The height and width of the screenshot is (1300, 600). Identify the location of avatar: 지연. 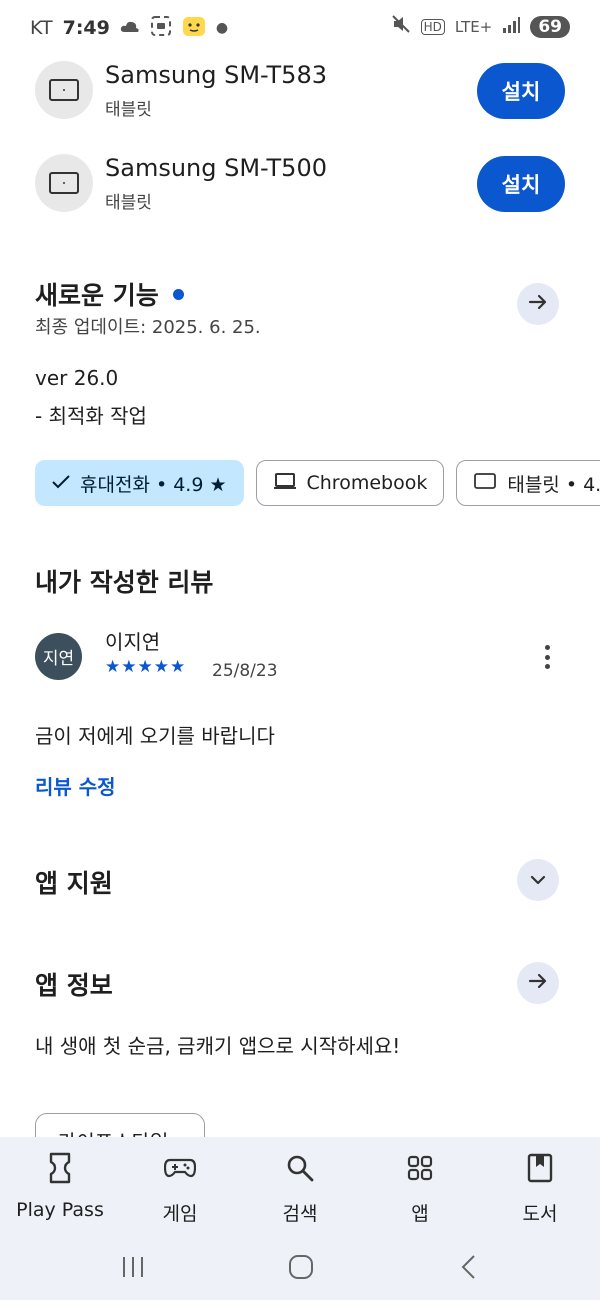
(58, 656).